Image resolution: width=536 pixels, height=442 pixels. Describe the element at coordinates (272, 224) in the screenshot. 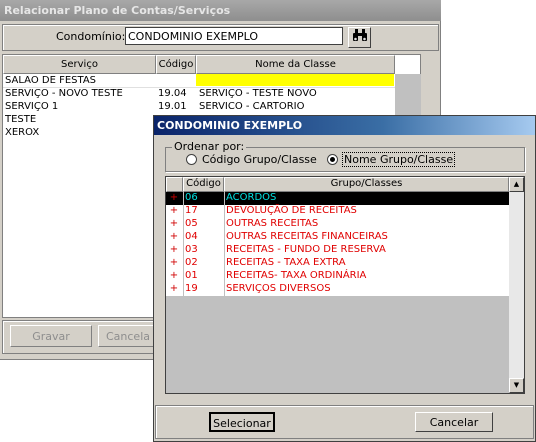

I see `cell-grupo: OUTRAS RECEITAS` at that location.